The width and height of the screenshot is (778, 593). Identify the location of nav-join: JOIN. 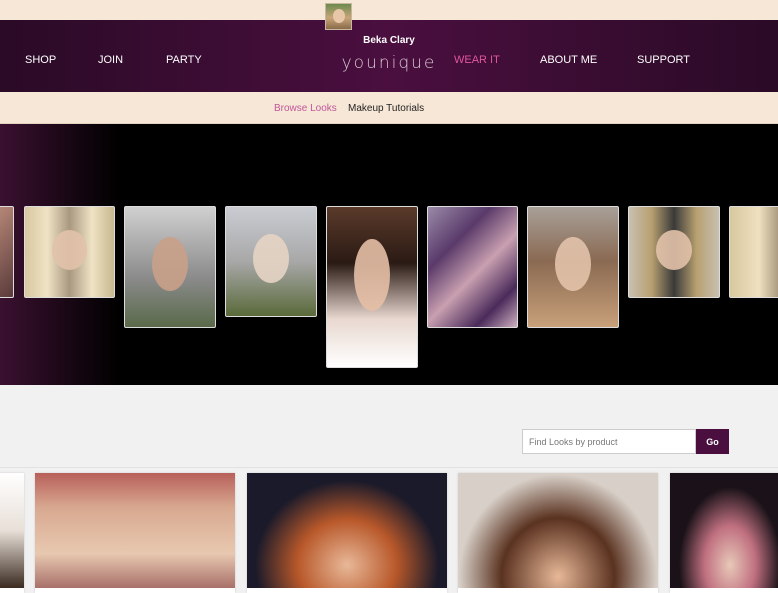
(110, 60).